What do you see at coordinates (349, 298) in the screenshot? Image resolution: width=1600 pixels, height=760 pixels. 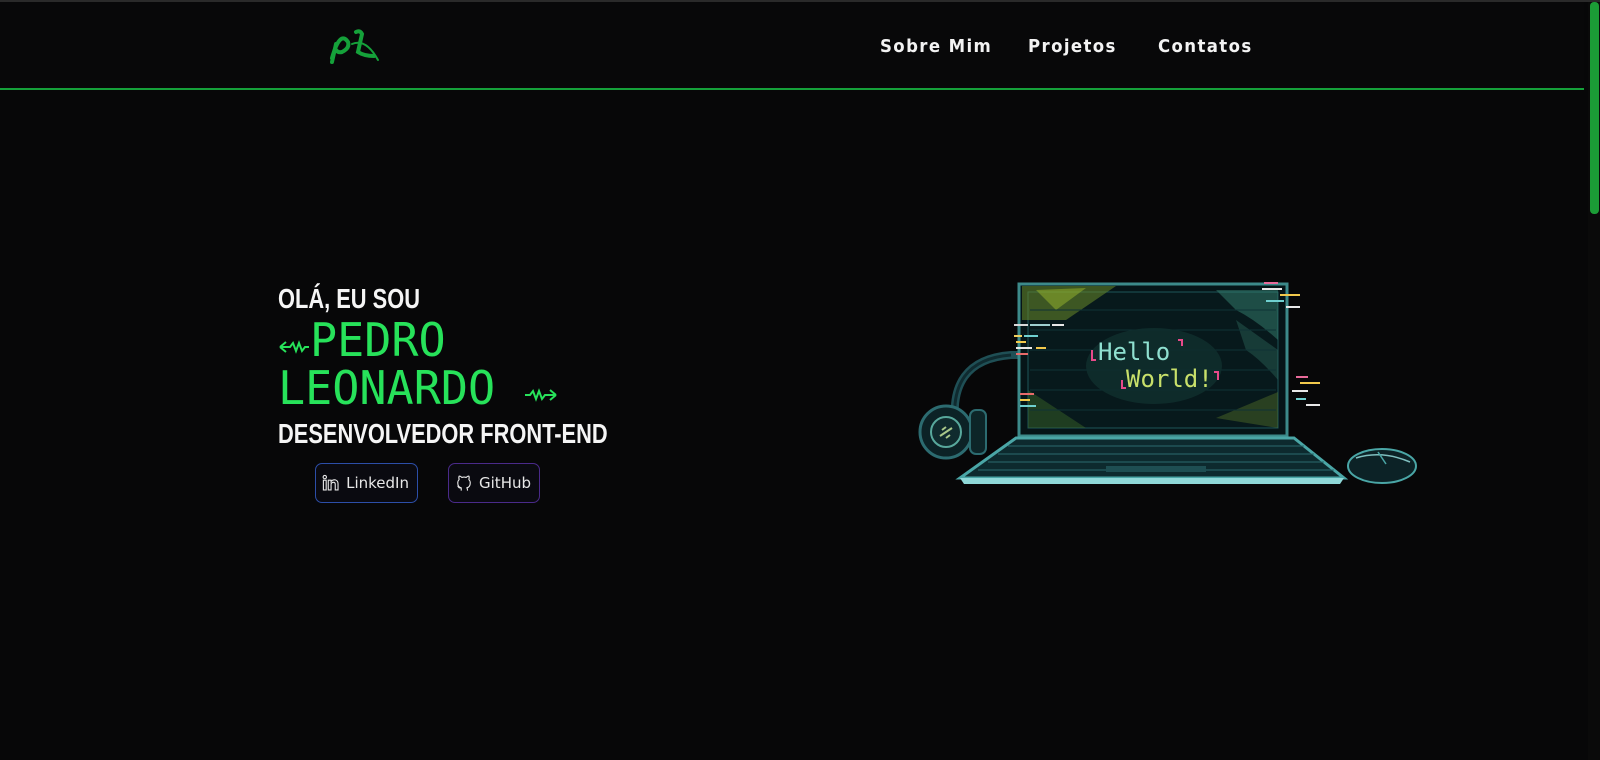 I see `hero-greeting: OLÁ, EU SOU` at bounding box center [349, 298].